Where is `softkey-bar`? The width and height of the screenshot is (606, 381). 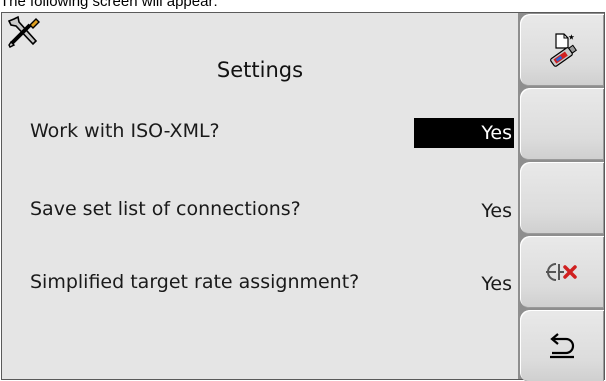
softkey-bar is located at coordinates (561, 197).